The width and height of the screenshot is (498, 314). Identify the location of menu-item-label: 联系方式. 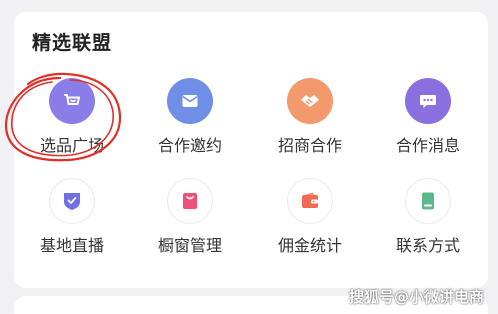
(427, 245).